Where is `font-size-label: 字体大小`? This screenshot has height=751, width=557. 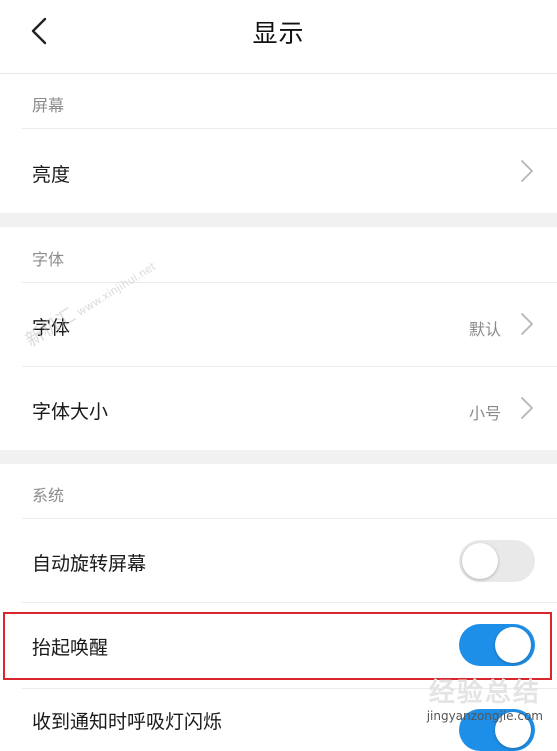 font-size-label: 字体大小 is located at coordinates (70, 412).